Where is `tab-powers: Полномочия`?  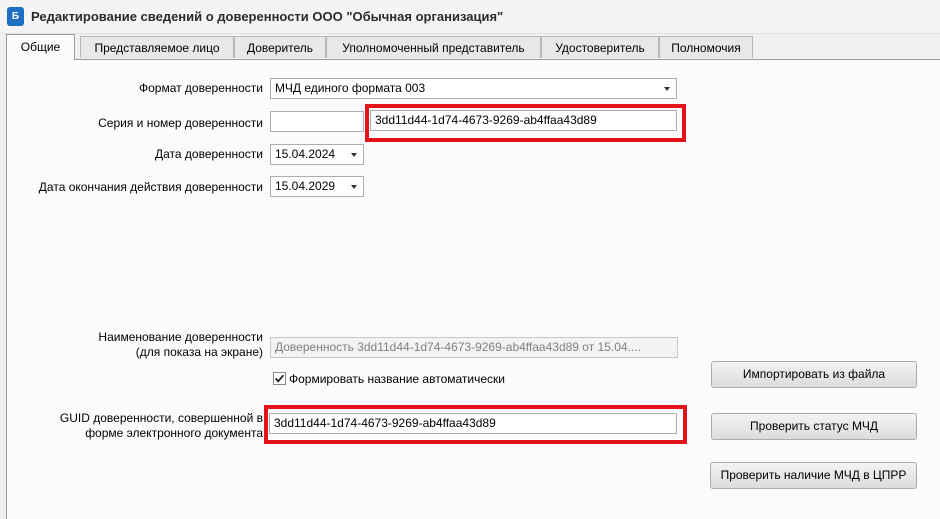
tab-powers: Полномочия is located at coordinates (706, 47).